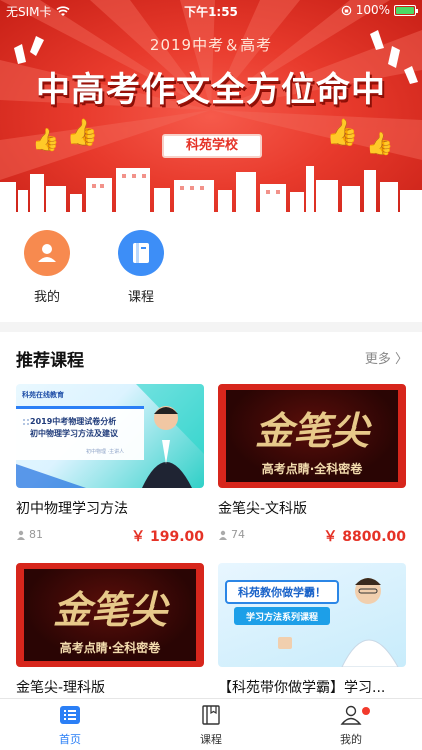 The width and height of the screenshot is (422, 750). Describe the element at coordinates (366, 711) in the screenshot. I see `notification-dot` at that location.